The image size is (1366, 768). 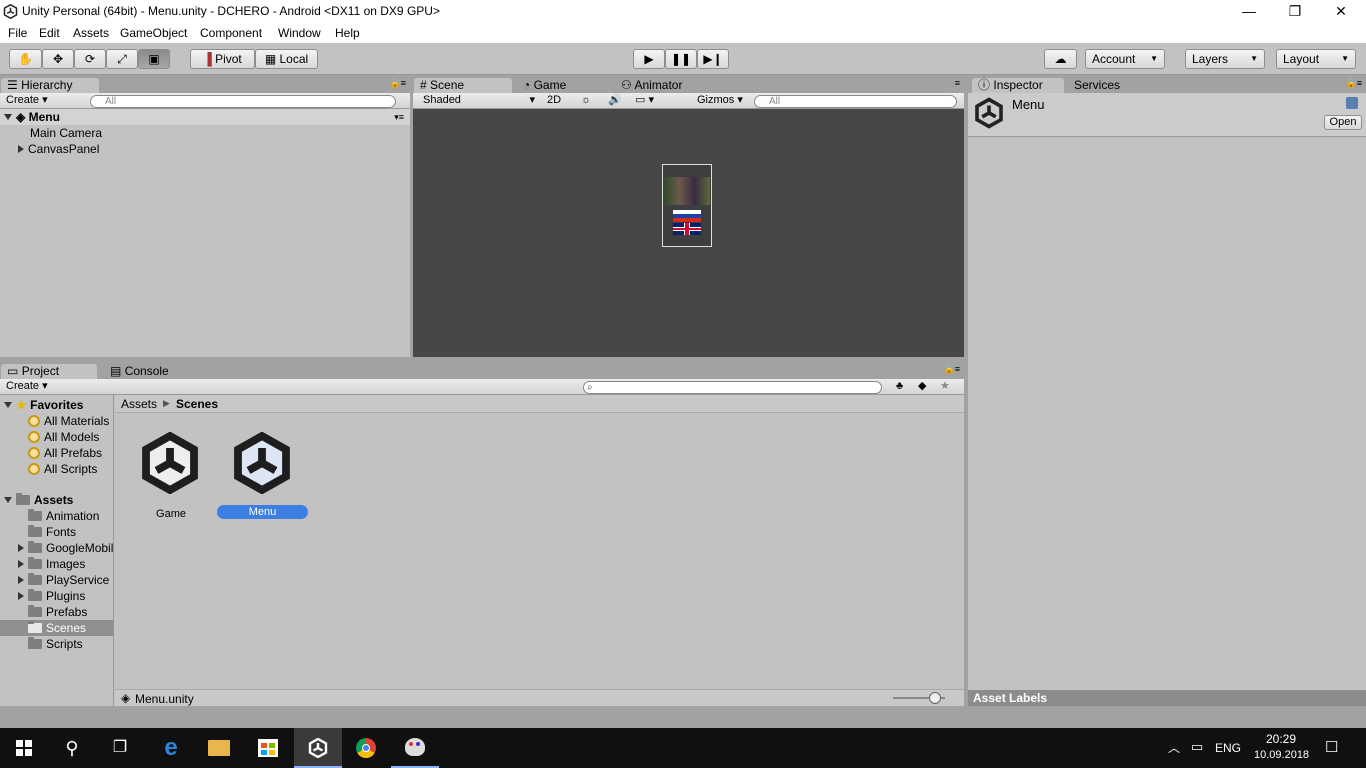 What do you see at coordinates (899, 387) in the screenshot?
I see `filter-type-button: ♣` at bounding box center [899, 387].